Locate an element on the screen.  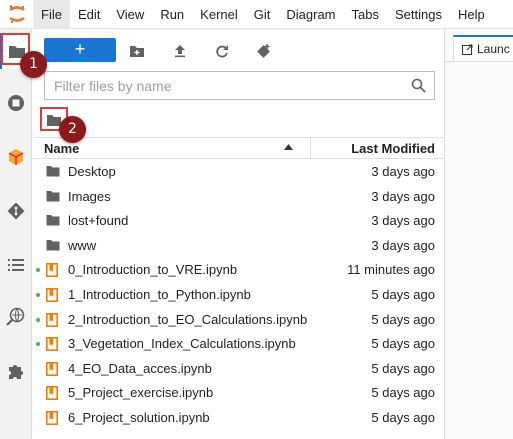
map-search-icon is located at coordinates (15, 316).